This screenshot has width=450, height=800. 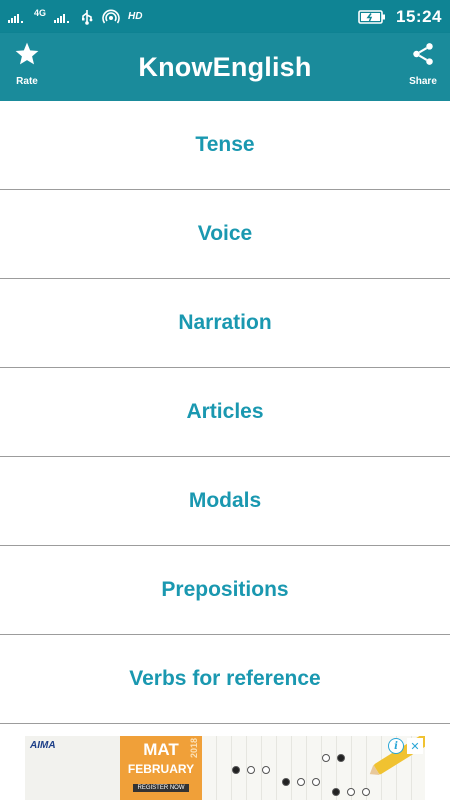 I want to click on topic-item-tense: Tense, so click(x=225, y=145).